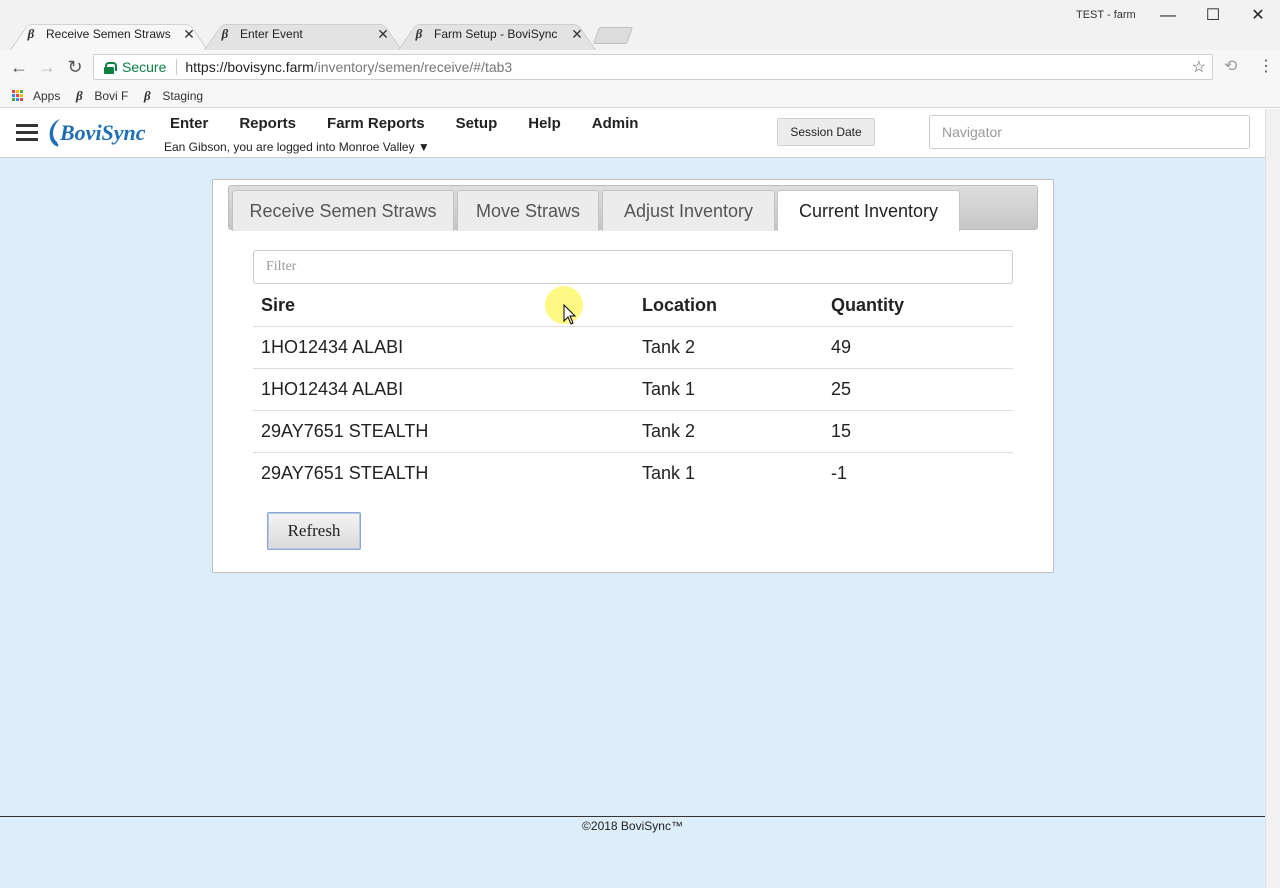  I want to click on column-header-location: Location, so click(728, 306).